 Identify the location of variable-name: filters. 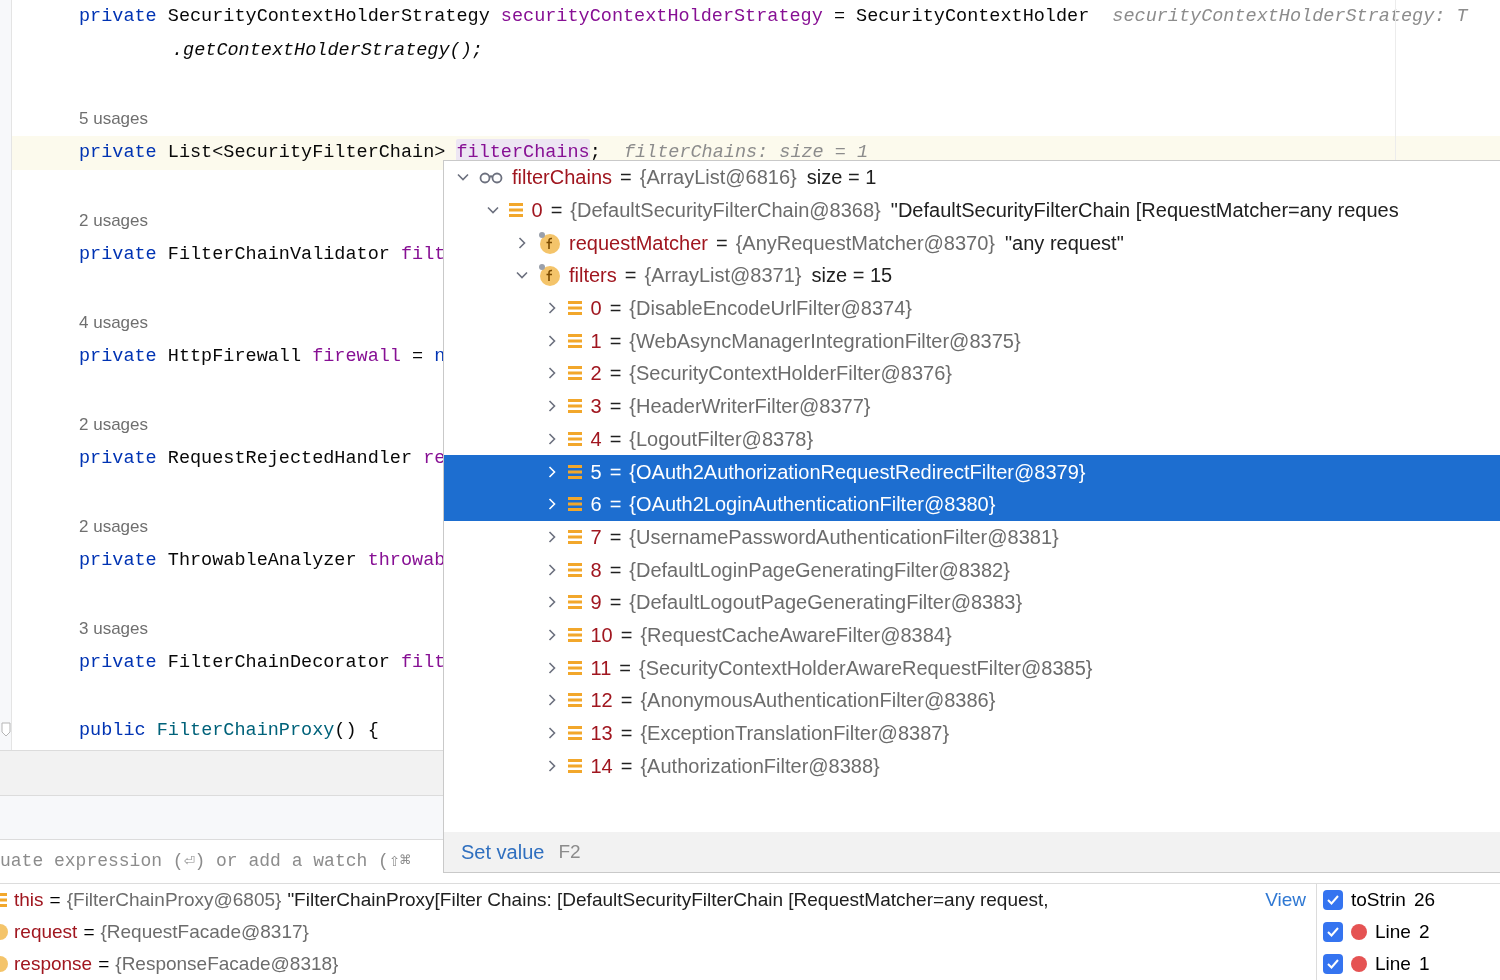
(593, 276).